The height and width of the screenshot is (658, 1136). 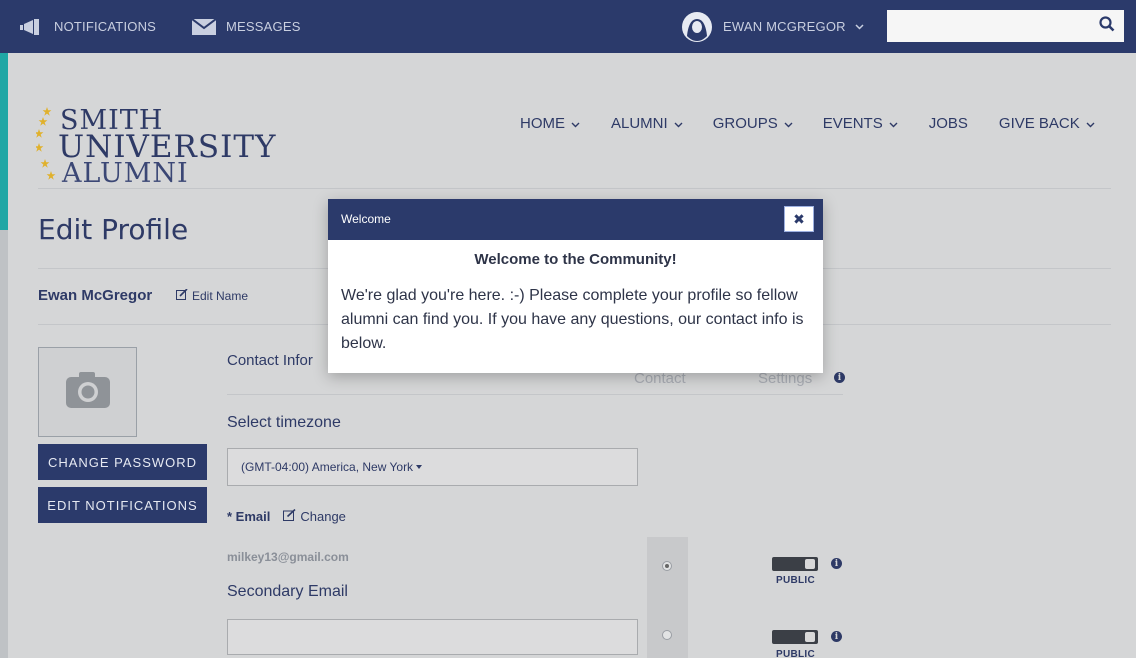 What do you see at coordinates (419, 467) in the screenshot?
I see `caret-down-icon` at bounding box center [419, 467].